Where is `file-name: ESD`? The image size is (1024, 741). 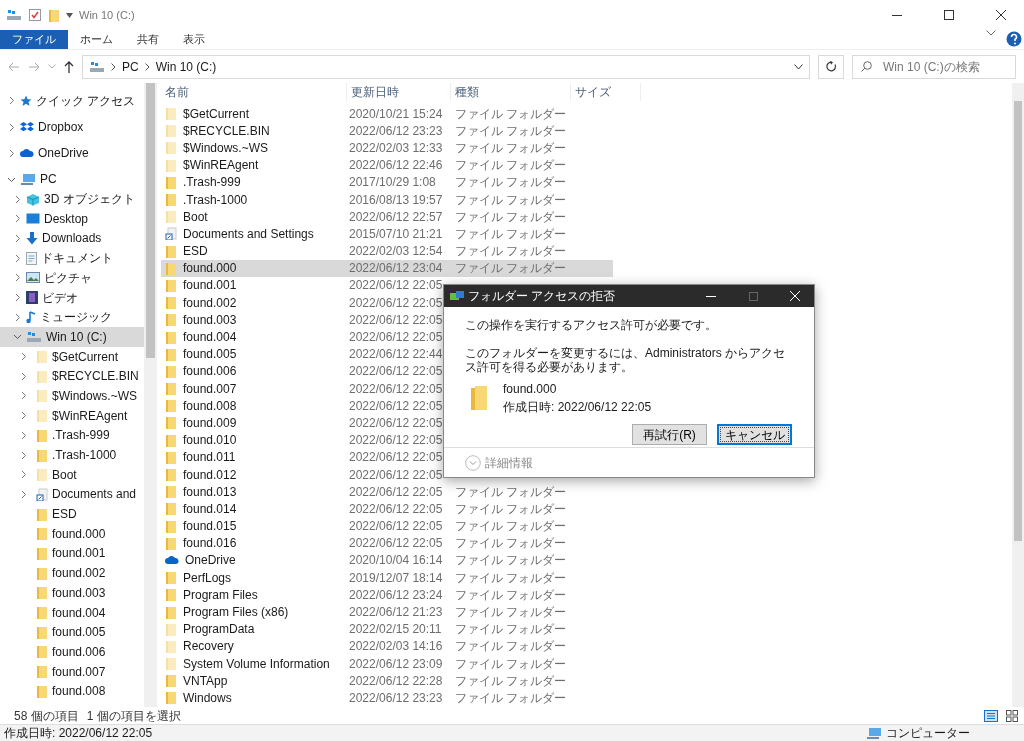
file-name: ESD is located at coordinates (195, 252).